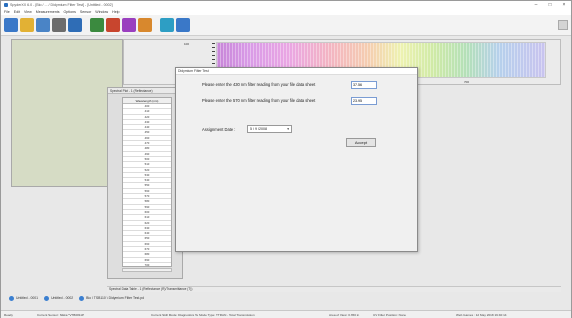 The height and width of the screenshot is (318, 572). I want to click on status-ready: Ready, so click(8, 314).